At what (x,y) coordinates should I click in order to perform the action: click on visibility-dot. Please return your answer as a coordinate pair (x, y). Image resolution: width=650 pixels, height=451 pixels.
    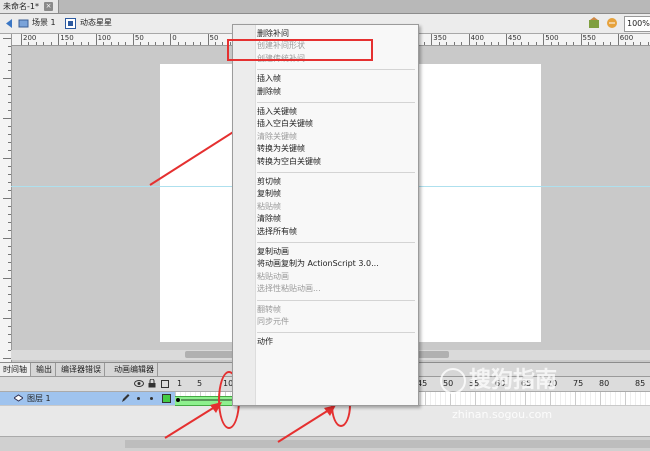
    Looking at the image, I should click on (138, 398).